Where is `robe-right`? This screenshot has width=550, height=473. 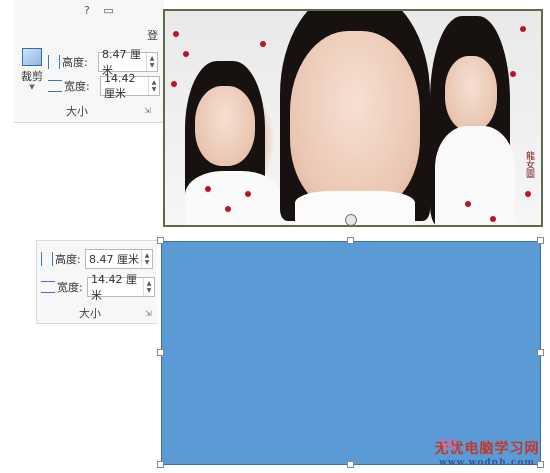 robe-right is located at coordinates (475, 175).